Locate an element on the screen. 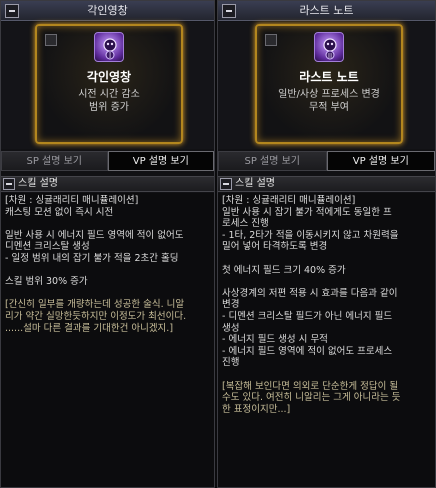  skill-card: I 각인영창 시전 시간 감소 범위 증가 is located at coordinates (109, 84).